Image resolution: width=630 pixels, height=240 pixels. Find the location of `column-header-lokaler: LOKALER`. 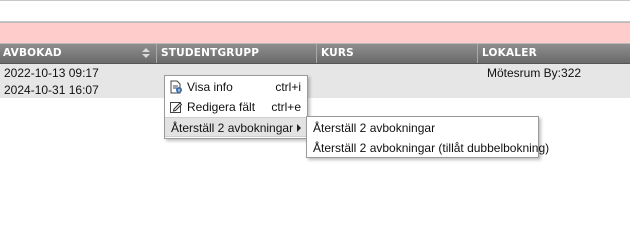

column-header-lokaler: LOKALER is located at coordinates (553, 53).